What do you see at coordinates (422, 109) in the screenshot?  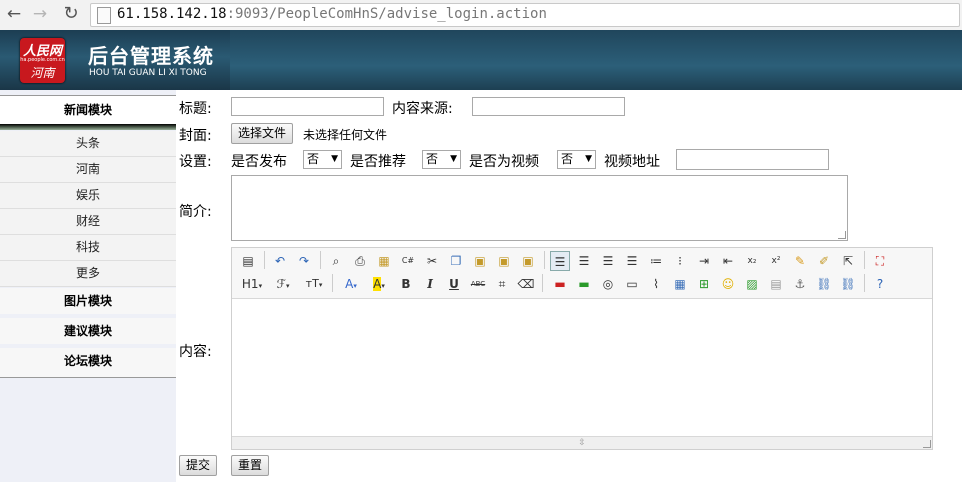 I see `source-label: 内容来源:` at bounding box center [422, 109].